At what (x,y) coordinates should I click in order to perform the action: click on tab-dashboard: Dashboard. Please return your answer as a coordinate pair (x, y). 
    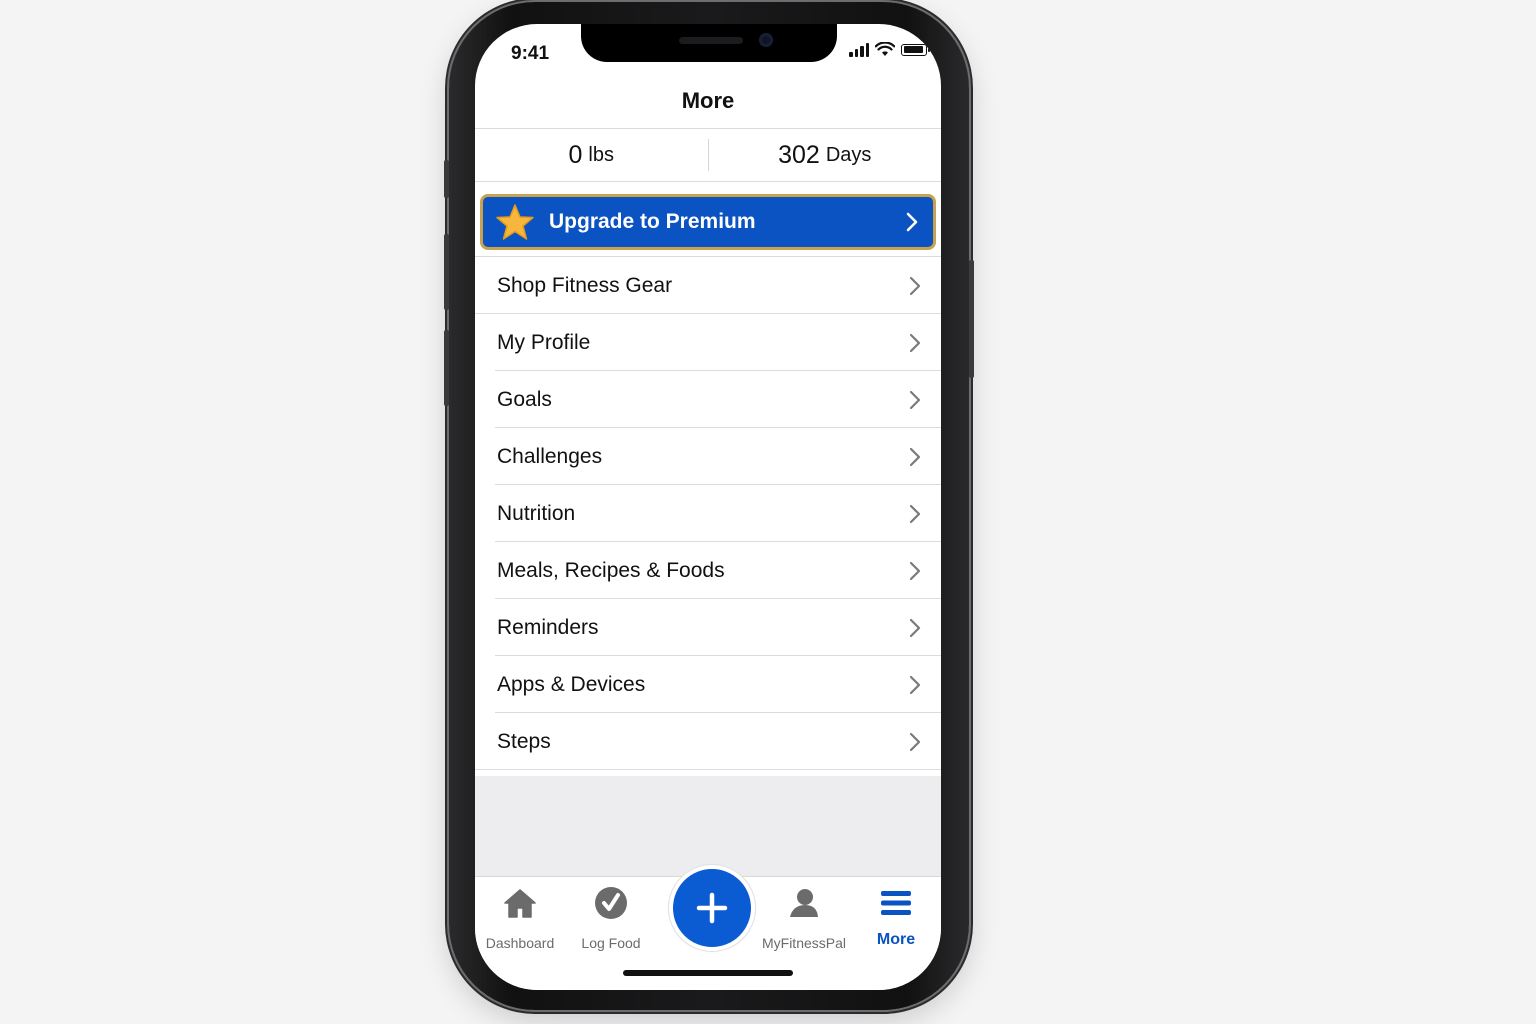
    Looking at the image, I should click on (520, 918).